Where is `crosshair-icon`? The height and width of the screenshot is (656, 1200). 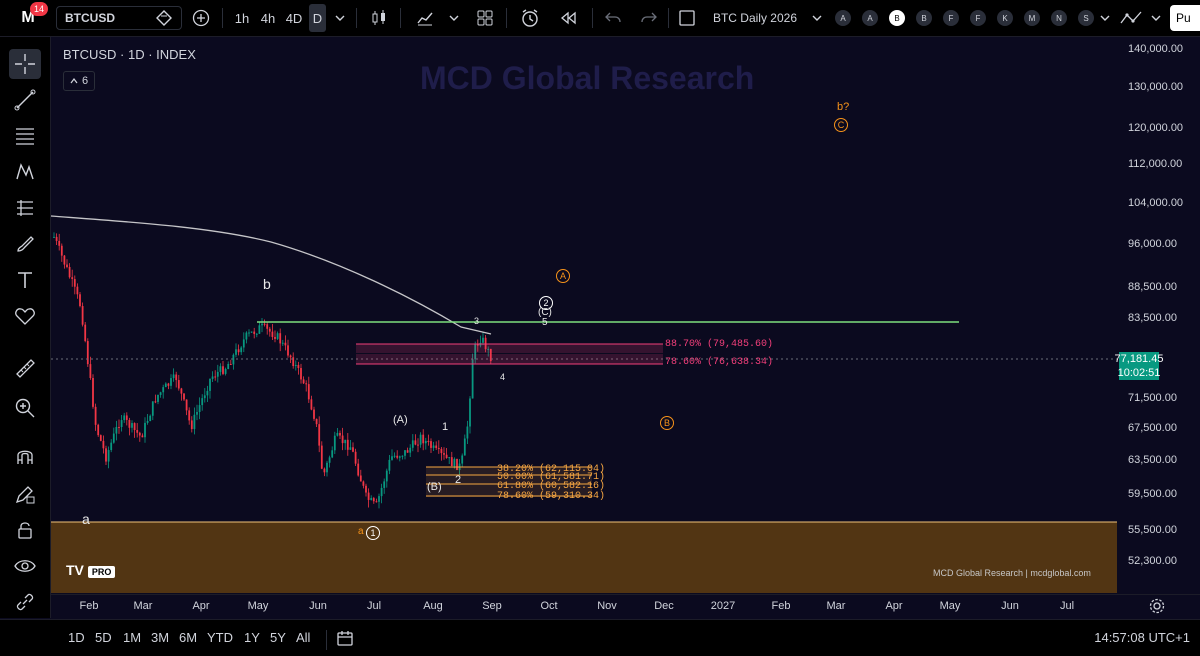
crosshair-icon is located at coordinates (25, 64).